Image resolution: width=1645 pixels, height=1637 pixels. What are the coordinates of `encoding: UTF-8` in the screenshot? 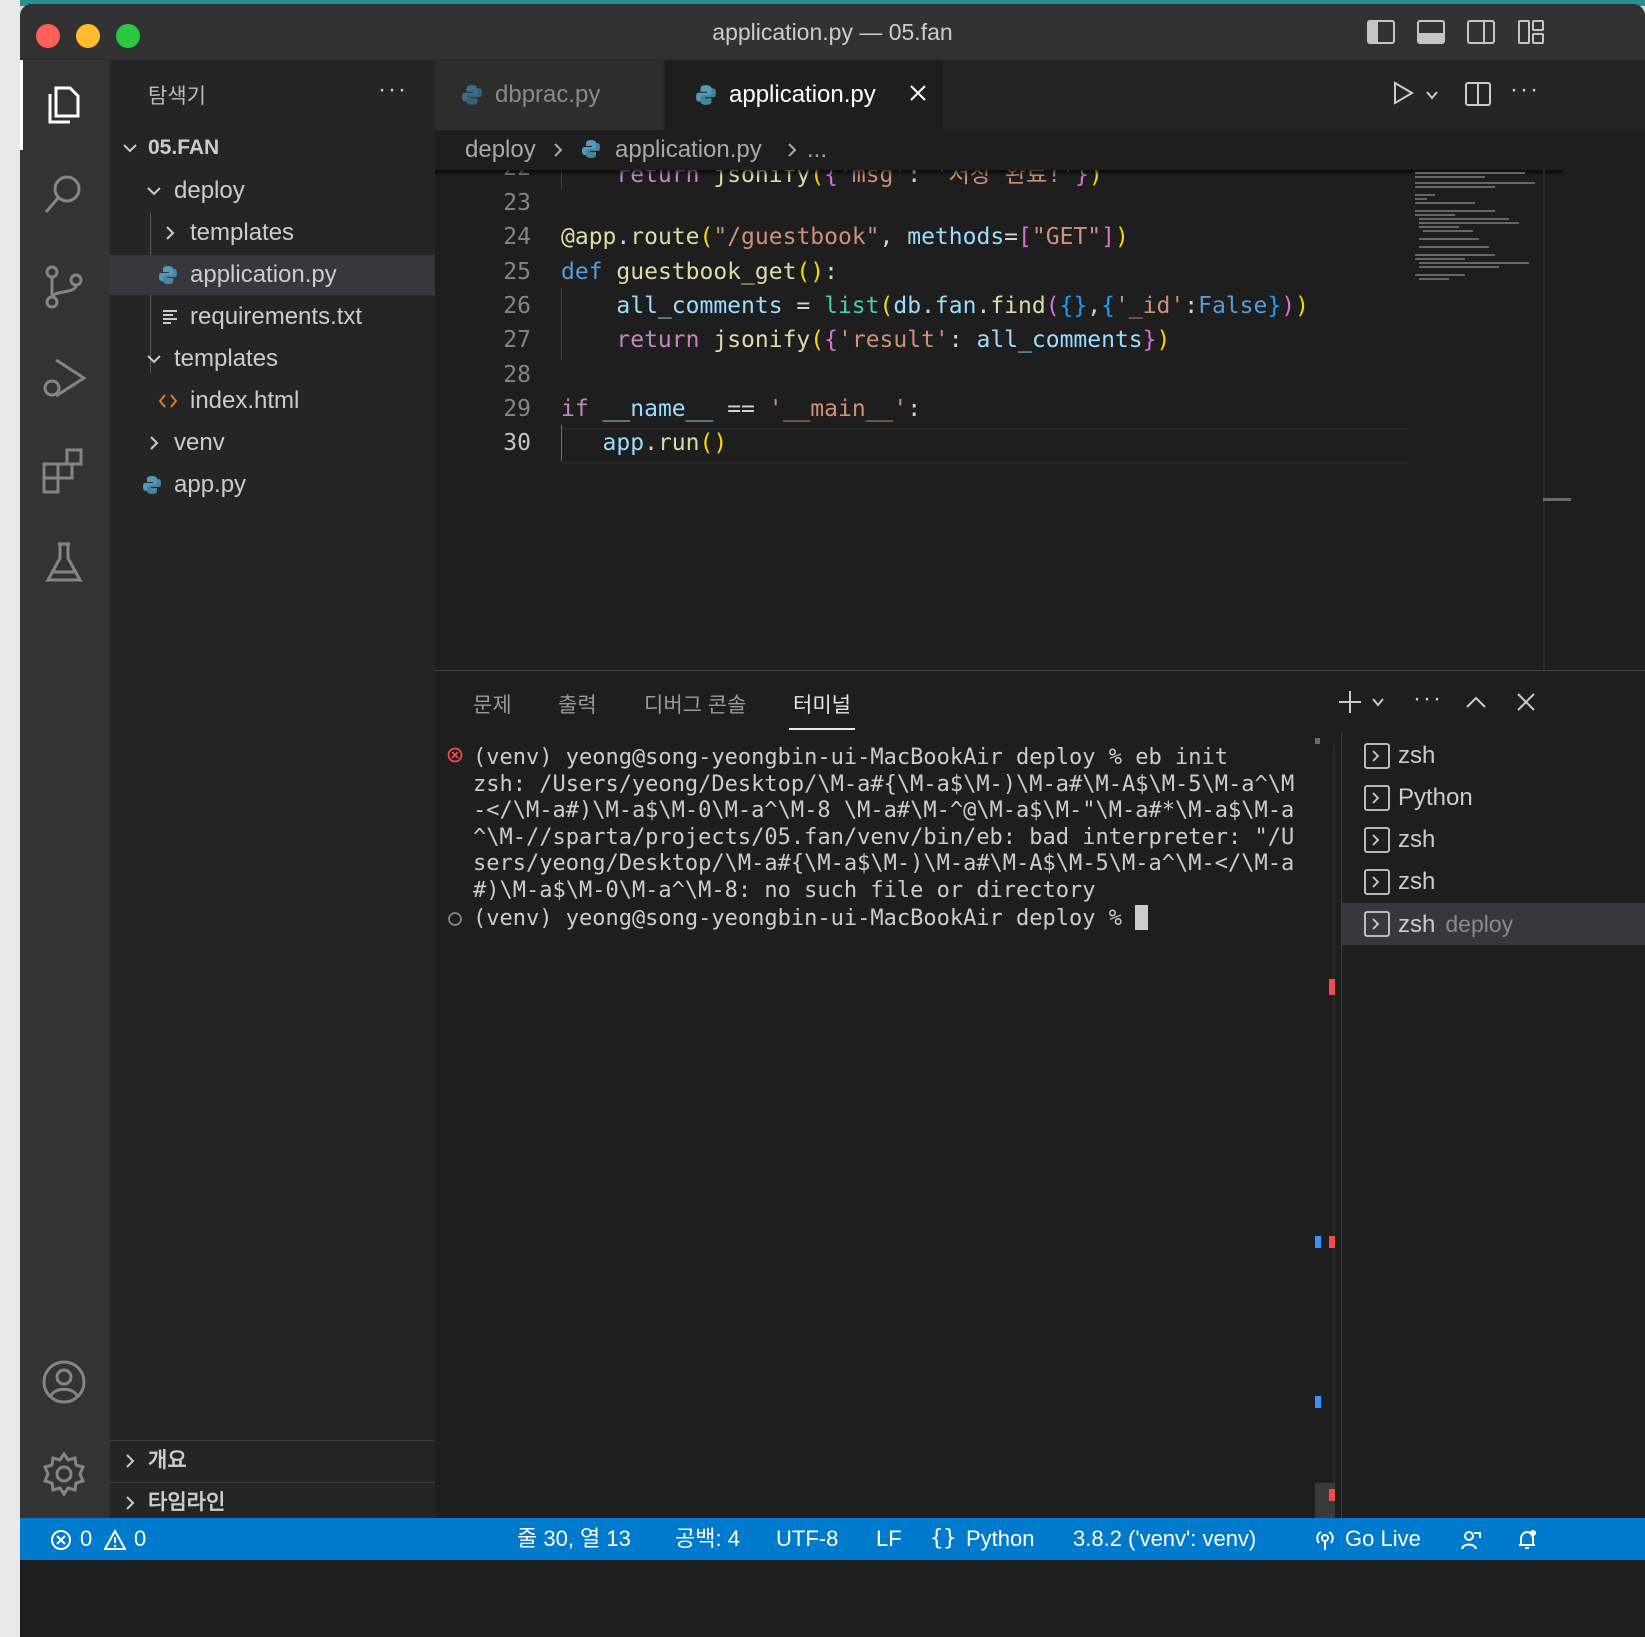 It's located at (807, 1539).